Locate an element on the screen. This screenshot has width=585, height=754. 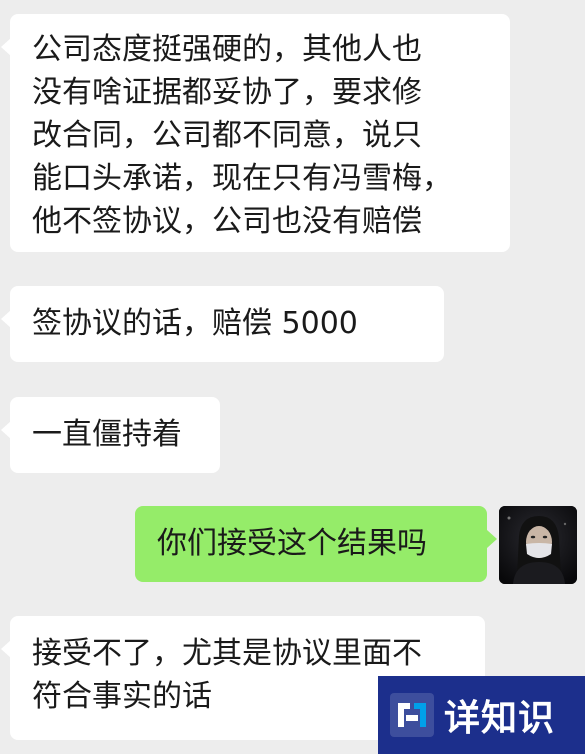
avatar-photo is located at coordinates (538, 545).